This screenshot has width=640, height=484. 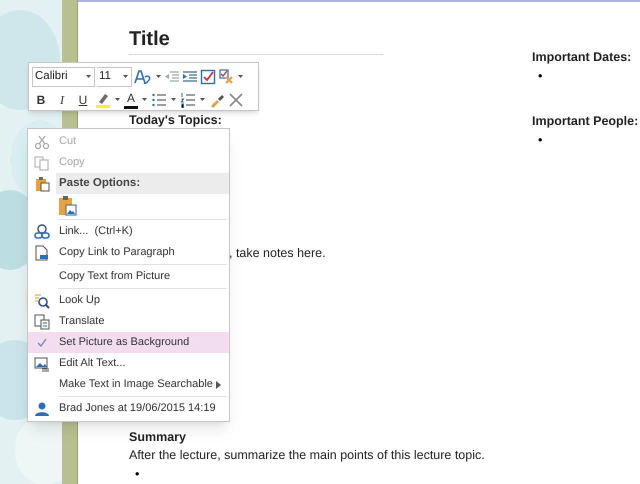 I want to click on note-text: , take notes here., so click(x=277, y=253).